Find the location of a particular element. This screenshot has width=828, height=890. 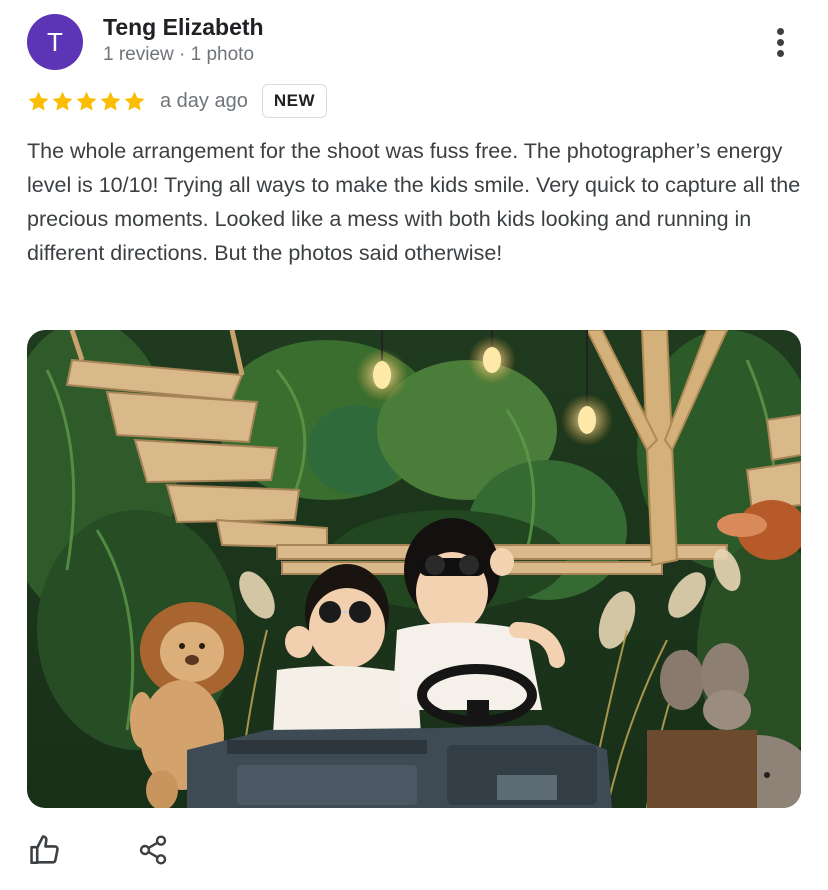

share-icon is located at coordinates (153, 850).